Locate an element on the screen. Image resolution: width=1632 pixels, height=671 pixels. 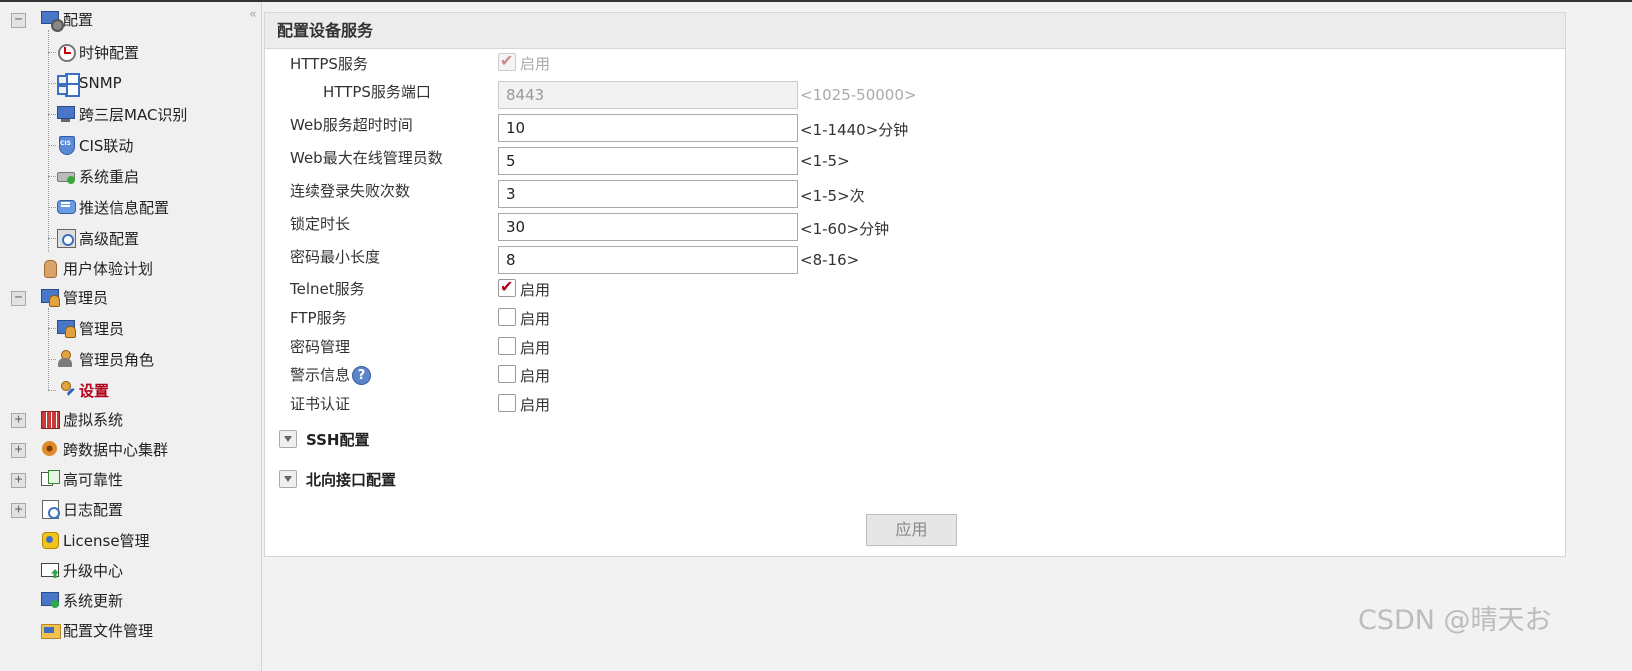
telnet-service-row: Telnet服务 启用 is located at coordinates (915, 292).